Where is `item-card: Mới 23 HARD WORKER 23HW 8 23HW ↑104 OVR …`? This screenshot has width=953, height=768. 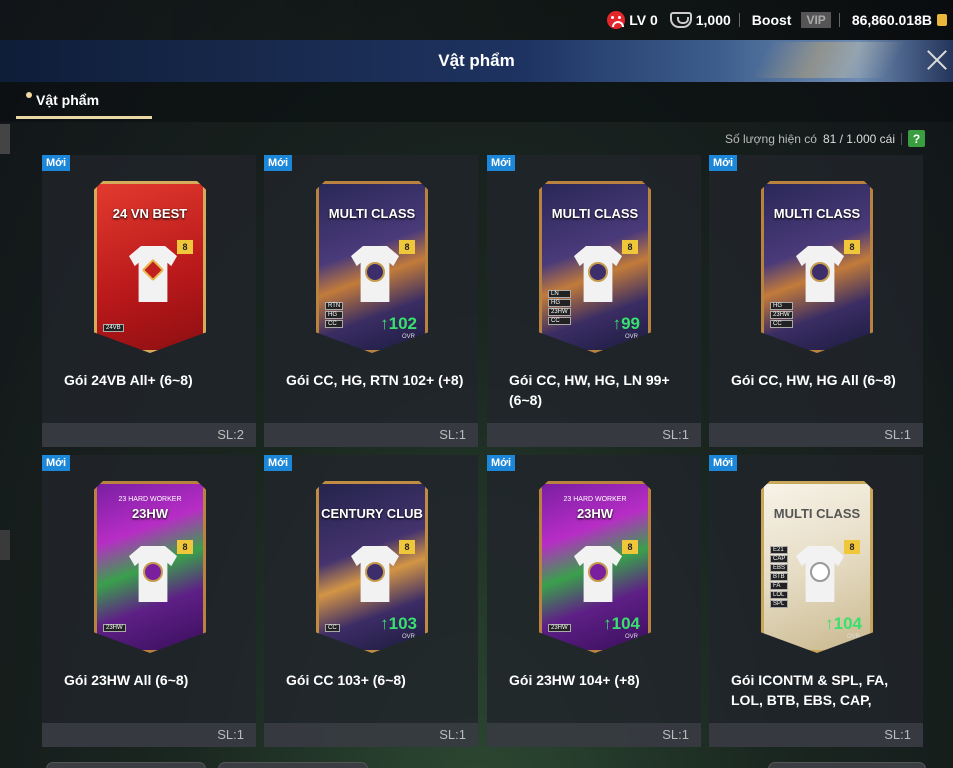 item-card: Mới 23 HARD WORKER 23HW 8 23HW ↑104 OVR … is located at coordinates (594, 601).